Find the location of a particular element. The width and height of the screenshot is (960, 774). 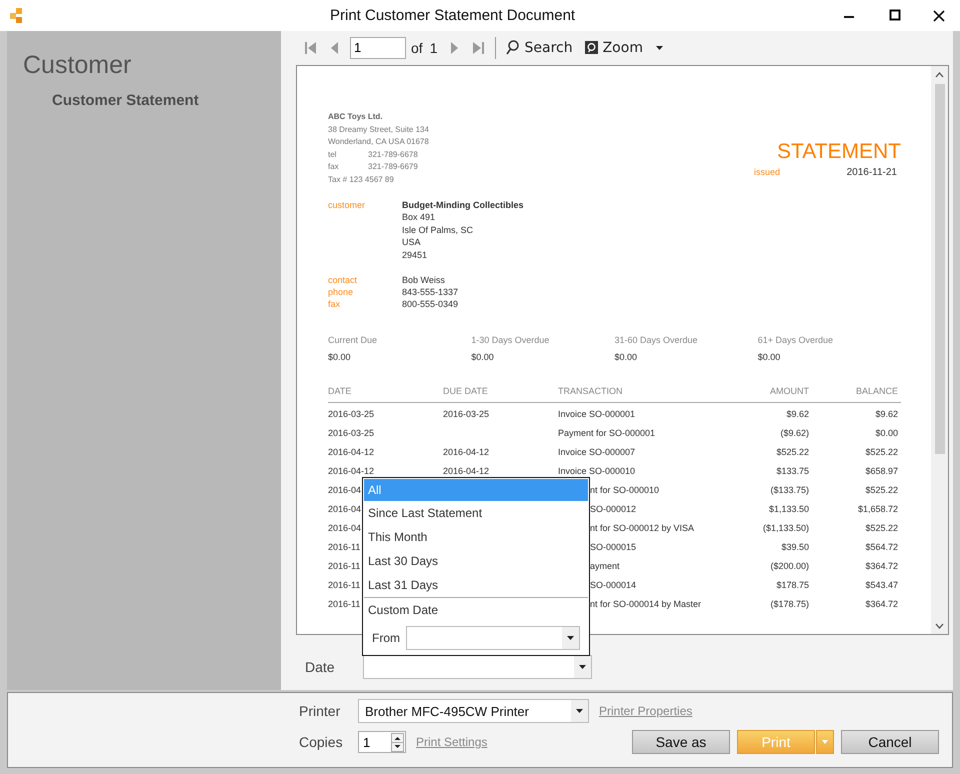

table-cell-text: SO-000012 is located at coordinates (612, 509).